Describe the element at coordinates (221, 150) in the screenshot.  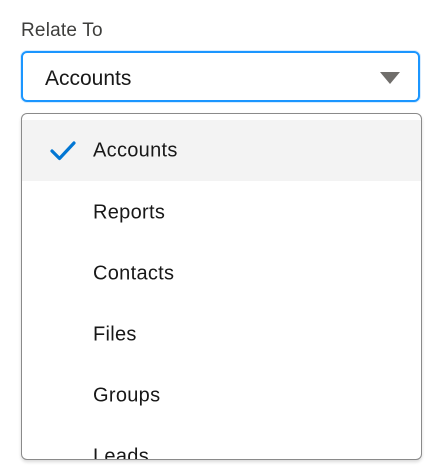
I see `option-accounts: Accounts` at that location.